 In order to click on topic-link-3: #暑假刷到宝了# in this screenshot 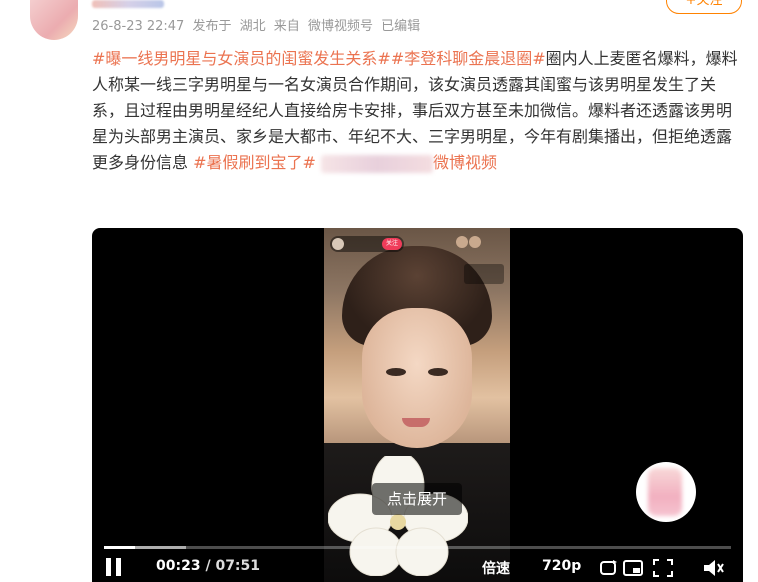, I will do `click(254, 162)`.